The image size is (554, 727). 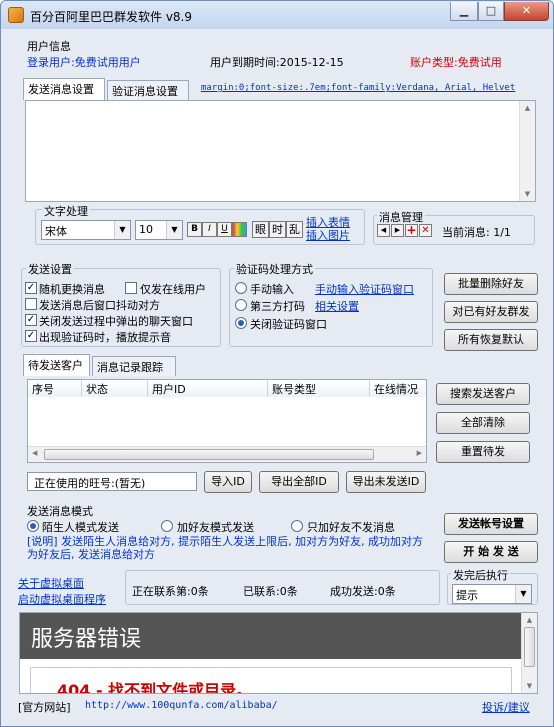 I want to click on captcha-third-link: 相关设置, so click(x=337, y=306).